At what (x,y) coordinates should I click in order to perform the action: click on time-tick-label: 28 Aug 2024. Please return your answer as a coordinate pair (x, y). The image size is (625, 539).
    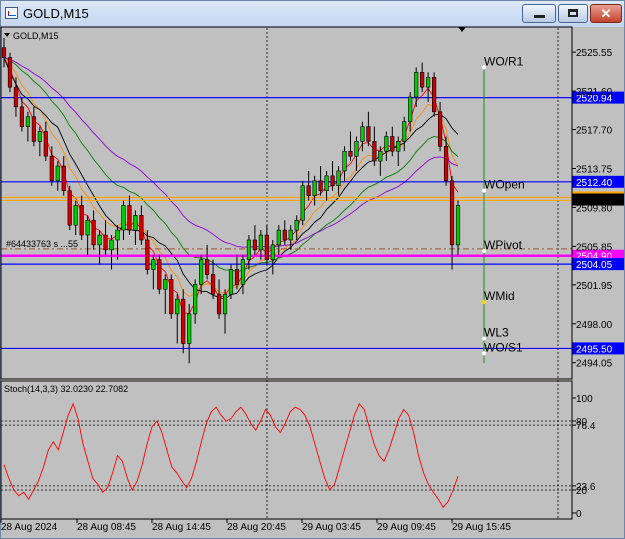
    Looking at the image, I should click on (29, 527).